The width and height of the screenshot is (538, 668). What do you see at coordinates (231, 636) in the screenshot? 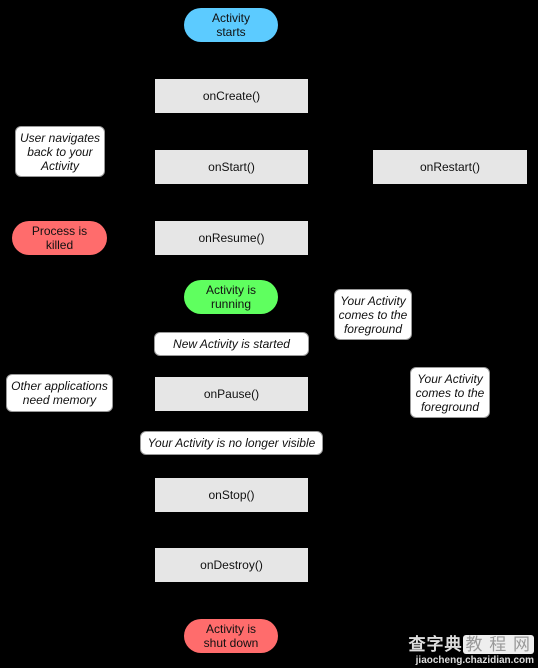
I see `activity-shut-down-node: Activity is shut down` at bounding box center [231, 636].